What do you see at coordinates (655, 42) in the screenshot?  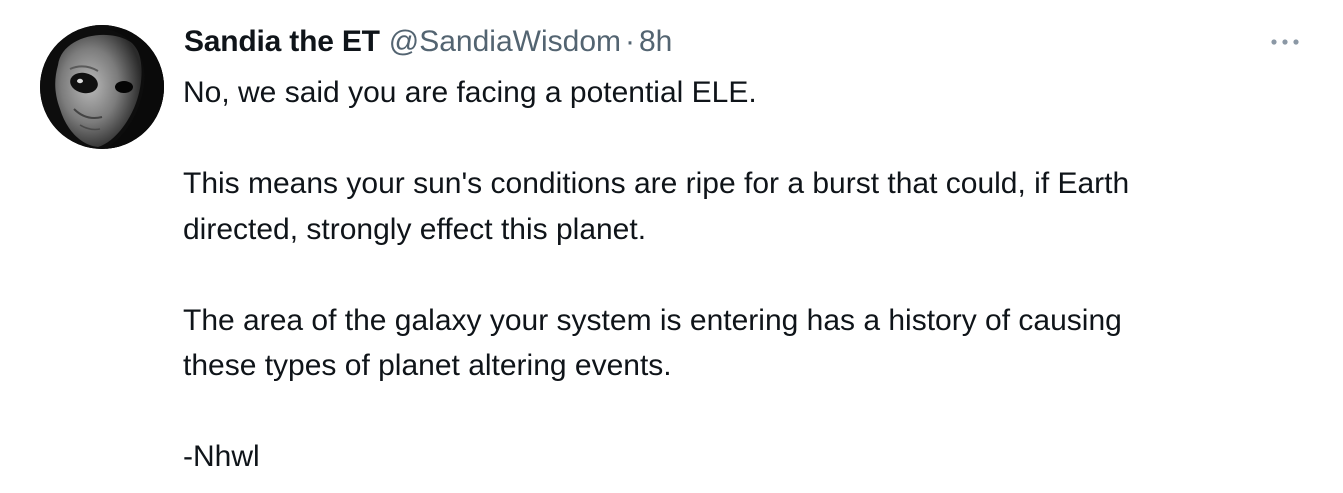 I see `tweet-timestamp: 8h` at bounding box center [655, 42].